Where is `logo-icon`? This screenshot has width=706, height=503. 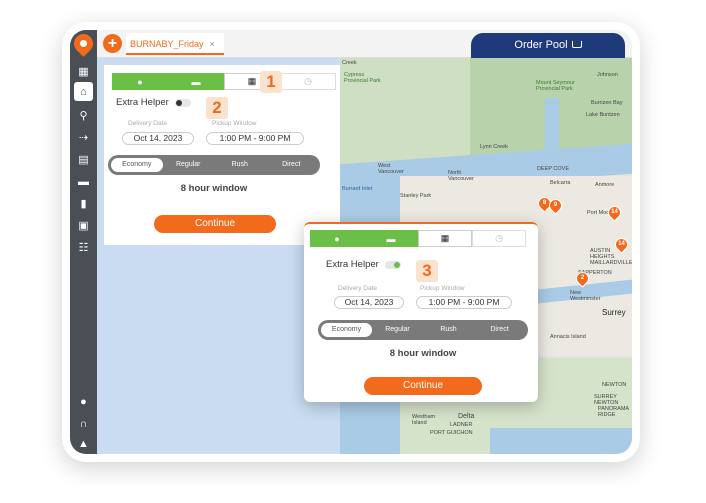
logo-icon is located at coordinates (83, 43).